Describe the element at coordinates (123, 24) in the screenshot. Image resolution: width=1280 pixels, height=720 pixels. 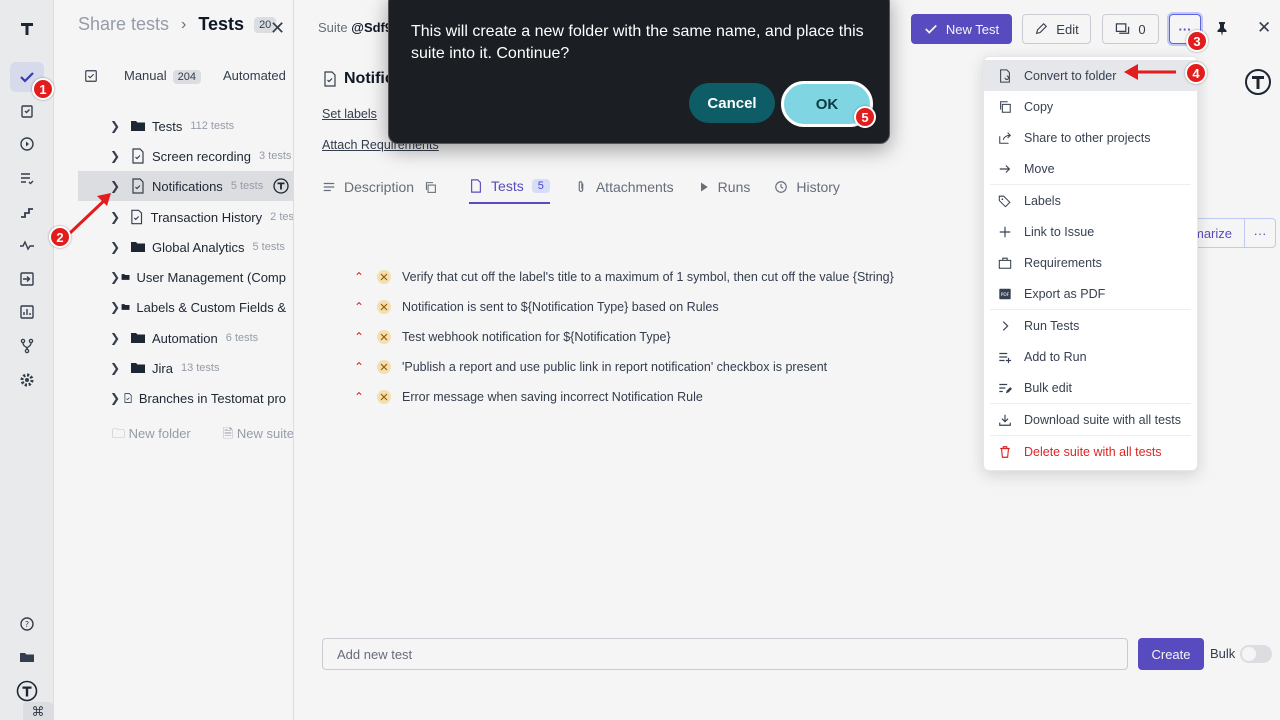
I see `breadcrumb-parent: Share tests` at that location.